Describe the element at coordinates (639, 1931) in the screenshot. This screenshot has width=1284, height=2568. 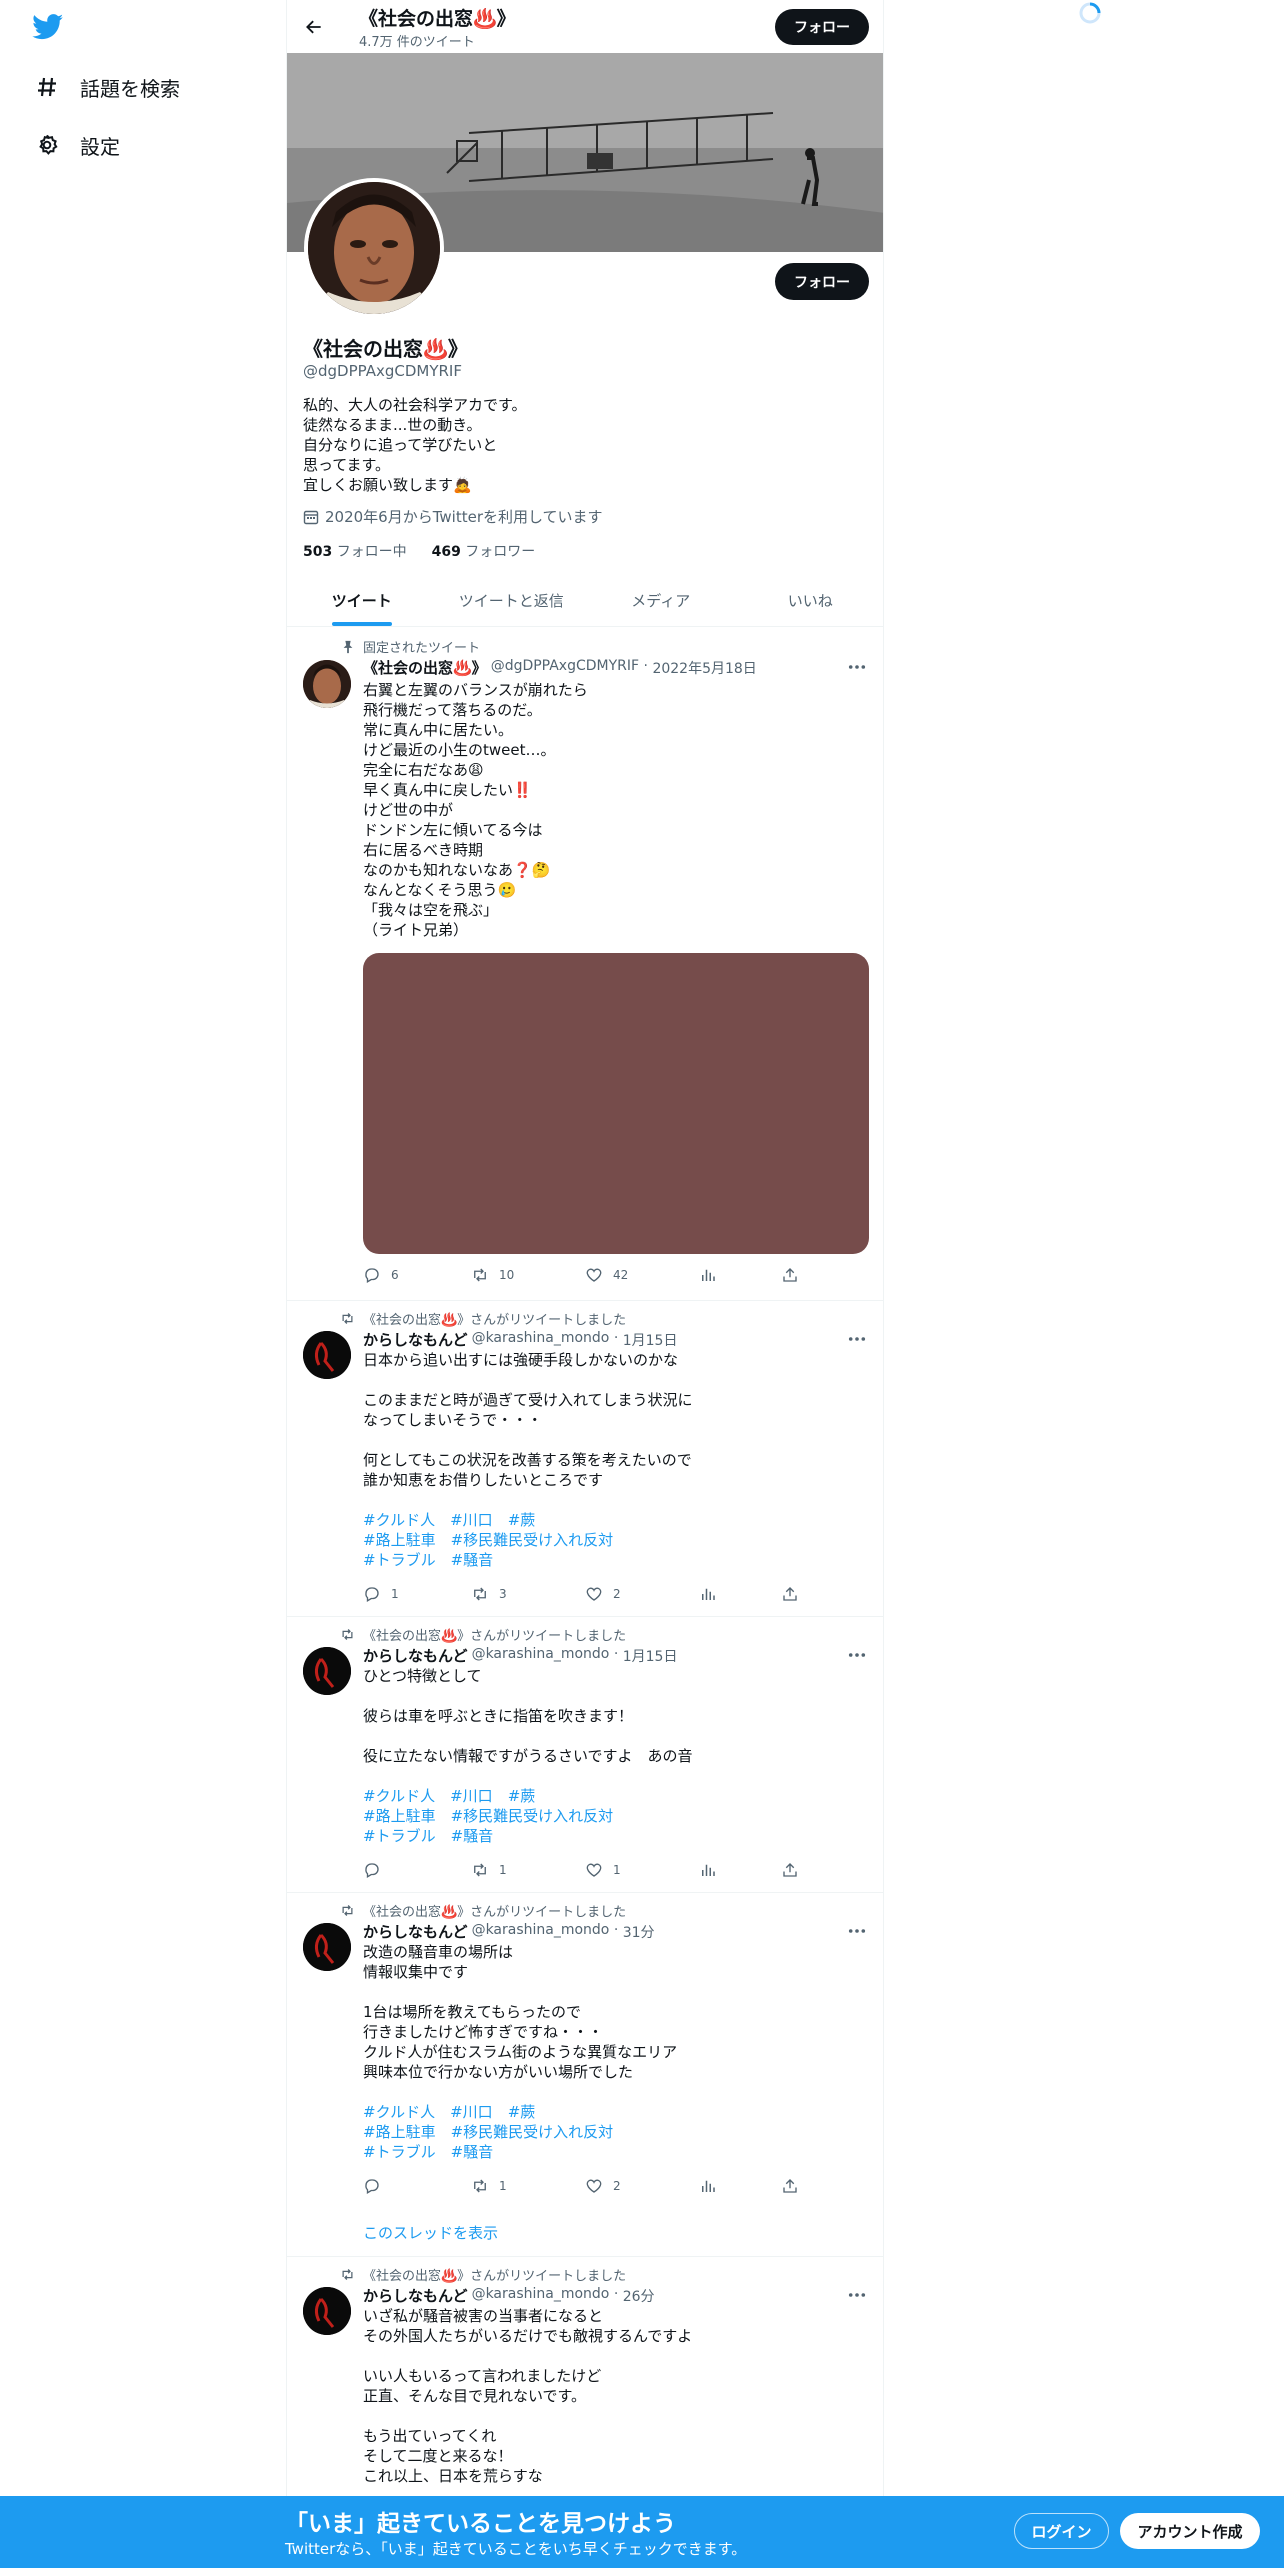
I see `tweet-time: 31分` at that location.